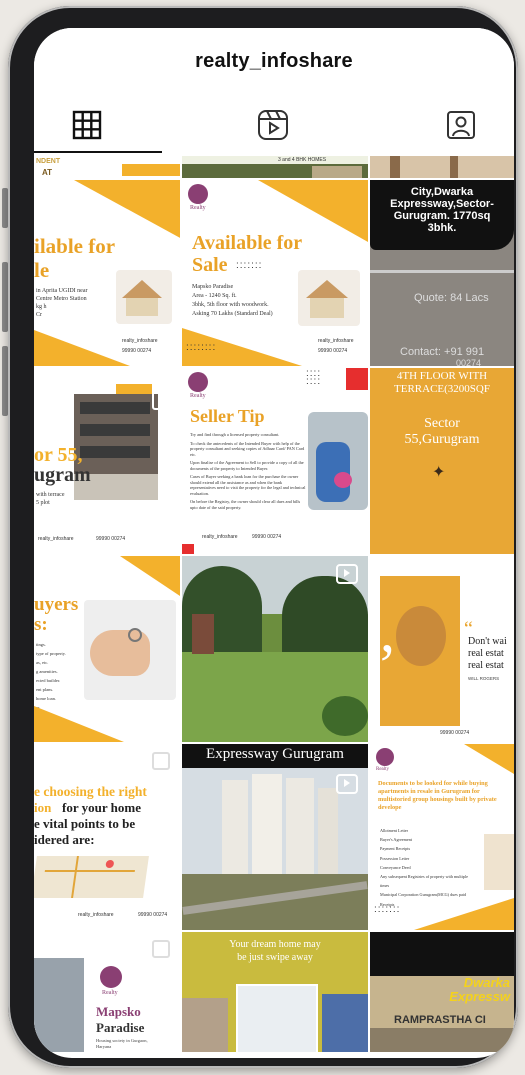 This screenshot has width=525, height=1075. Describe the element at coordinates (469, 362) in the screenshot. I see `contact-text: 00274` at that location.